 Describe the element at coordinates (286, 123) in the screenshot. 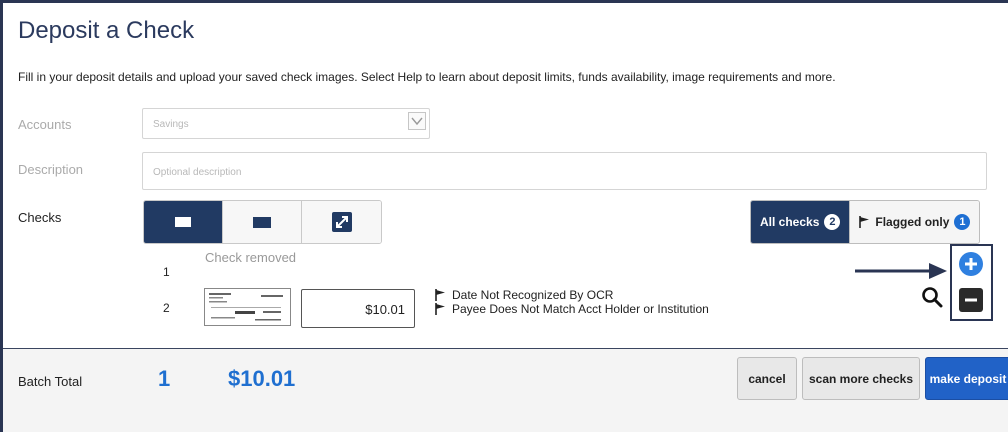

I see `accounts-select: Savings` at that location.